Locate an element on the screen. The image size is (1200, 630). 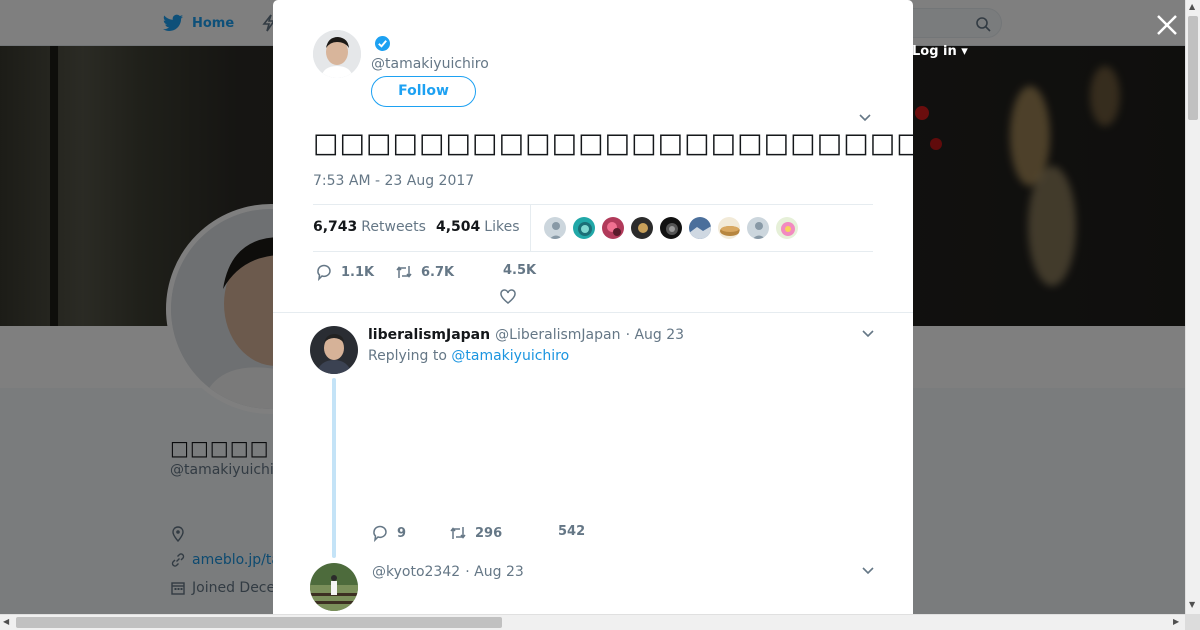
vertical-scrollbar: ▲ ▼ is located at coordinates (1192, 307).